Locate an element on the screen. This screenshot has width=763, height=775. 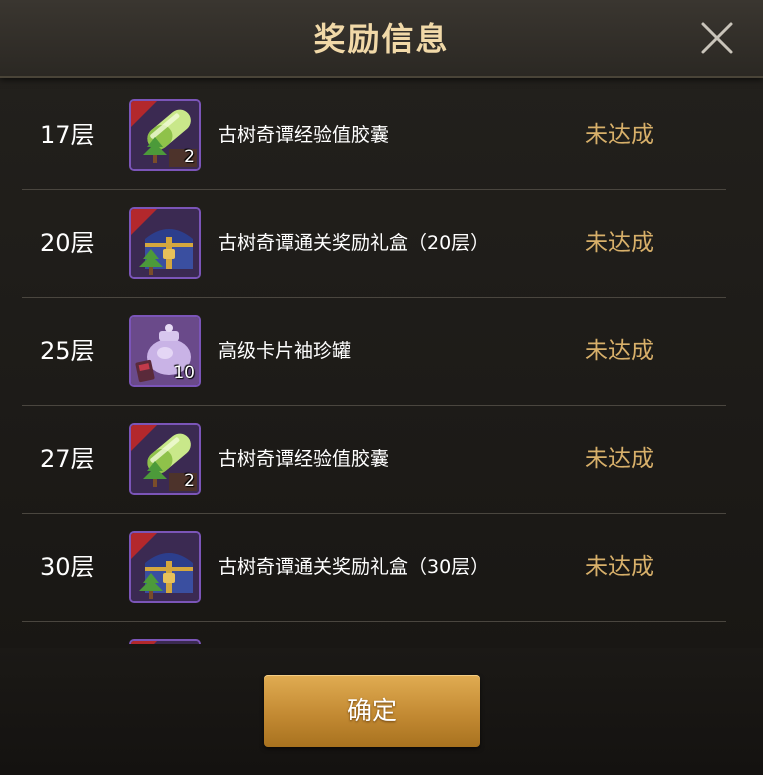
close-icon is located at coordinates (717, 38).